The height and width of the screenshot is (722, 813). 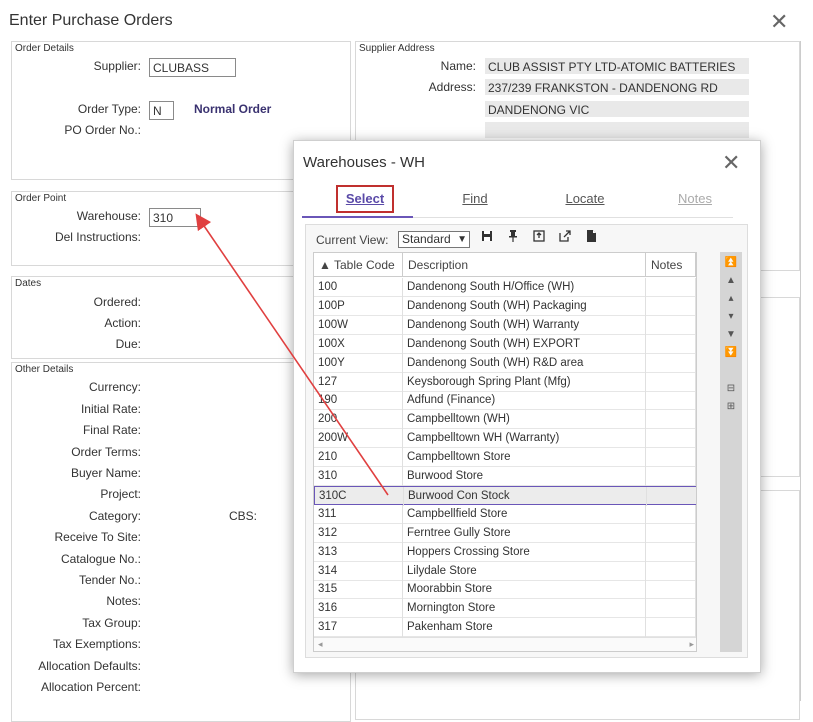 I want to click on line-up-icon: ▴, so click(x=731, y=299).